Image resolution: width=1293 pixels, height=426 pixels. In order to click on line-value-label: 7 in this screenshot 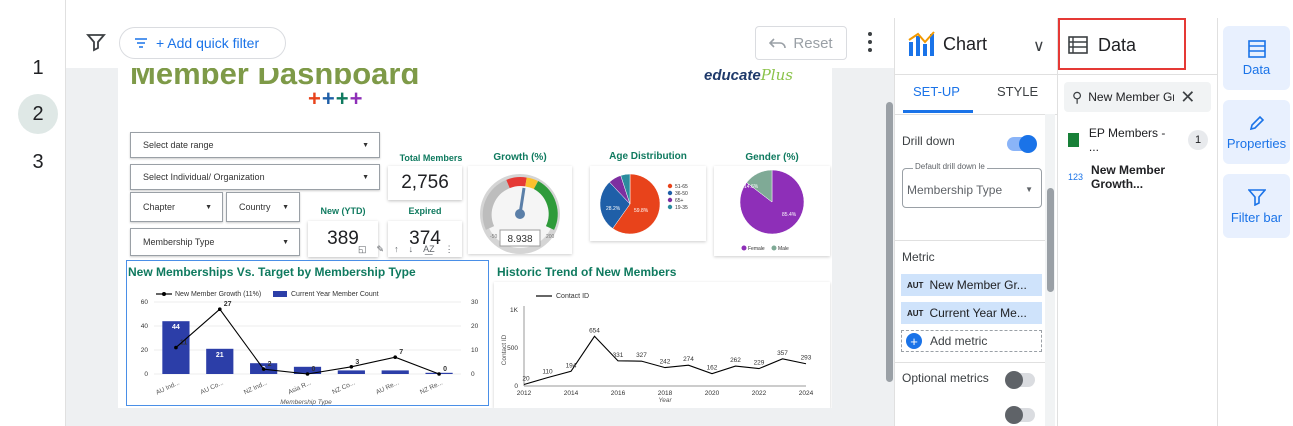, I will do `click(401, 352)`.